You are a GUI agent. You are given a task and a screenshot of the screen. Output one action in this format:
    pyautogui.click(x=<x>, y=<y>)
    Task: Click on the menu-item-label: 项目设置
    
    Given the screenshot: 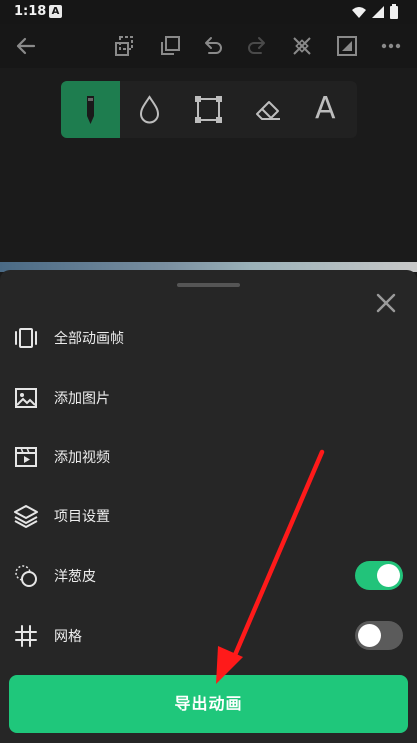 What is the action you would take?
    pyautogui.click(x=82, y=517)
    